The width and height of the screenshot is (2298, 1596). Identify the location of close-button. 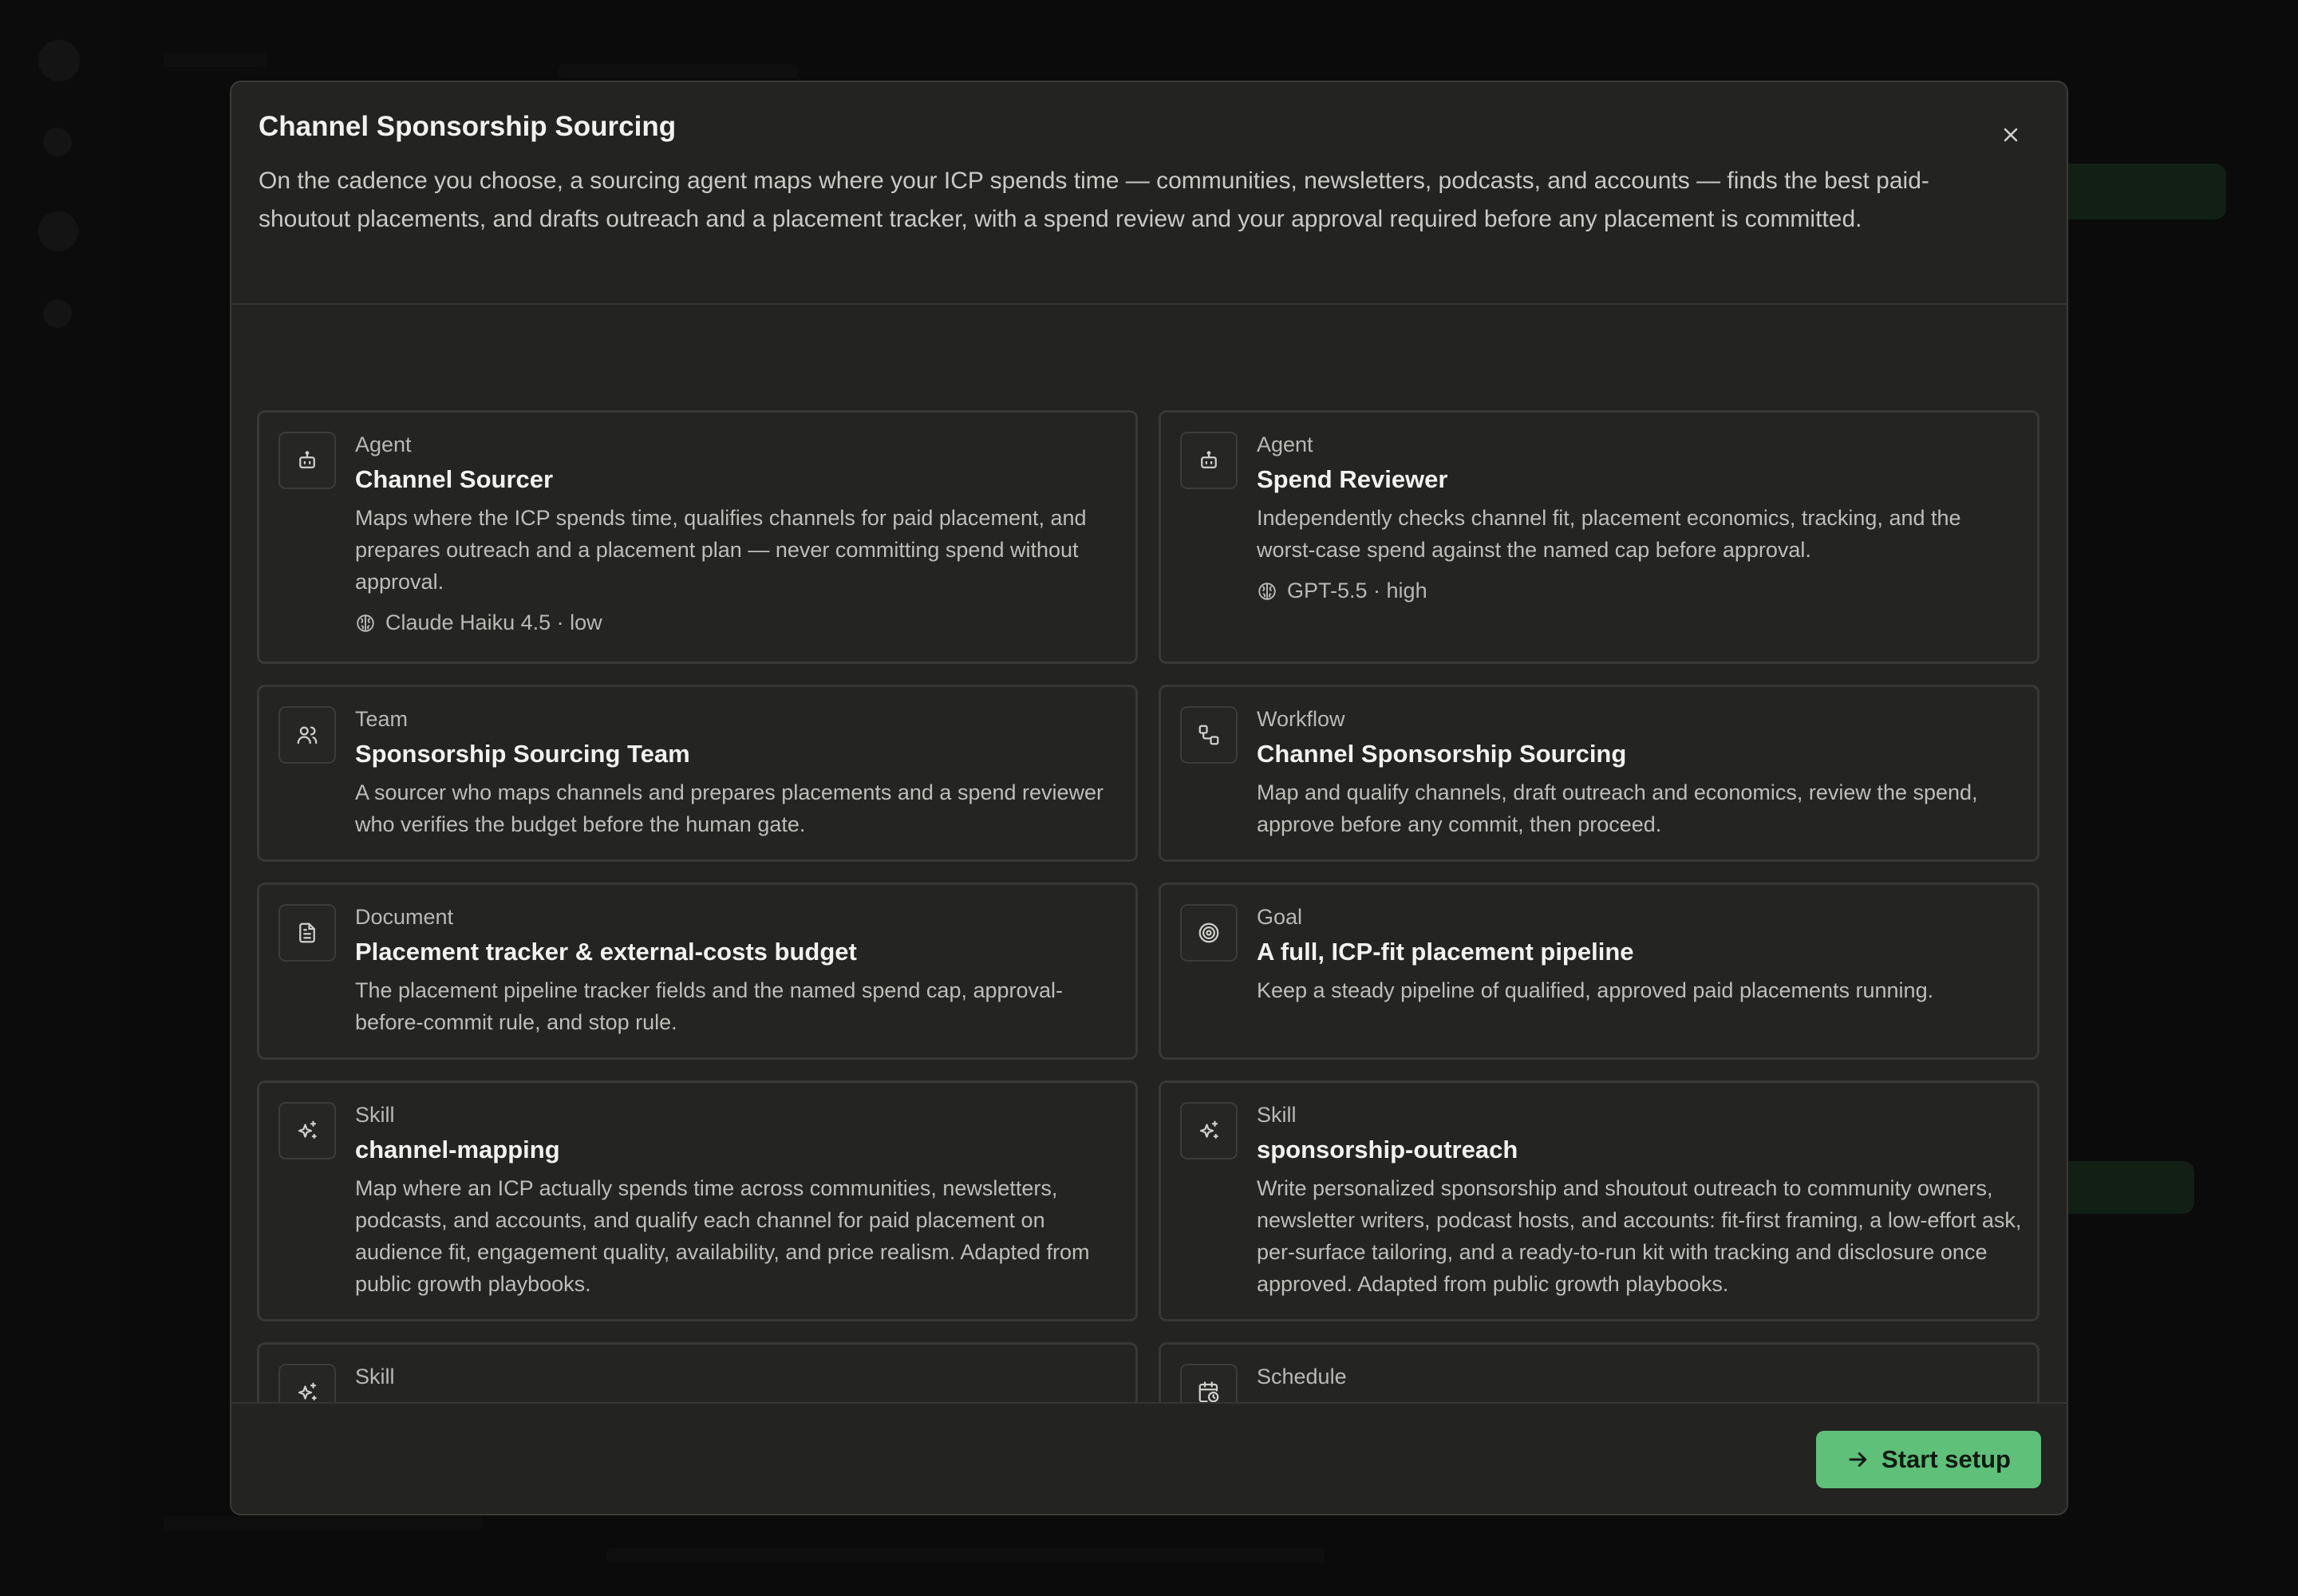
(2011, 134).